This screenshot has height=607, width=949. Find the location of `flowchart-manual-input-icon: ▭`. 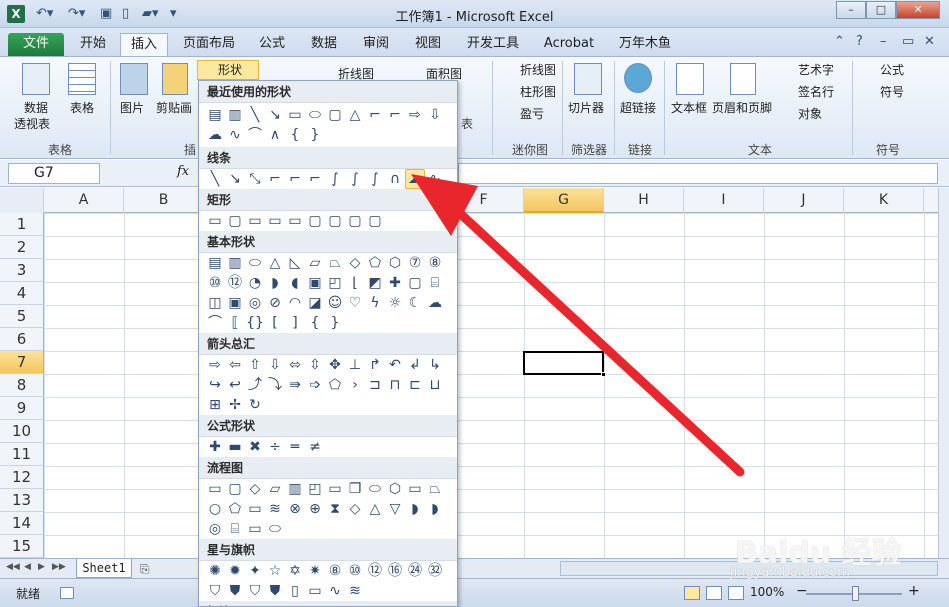

flowchart-manual-input-icon: ▭ is located at coordinates (415, 489).